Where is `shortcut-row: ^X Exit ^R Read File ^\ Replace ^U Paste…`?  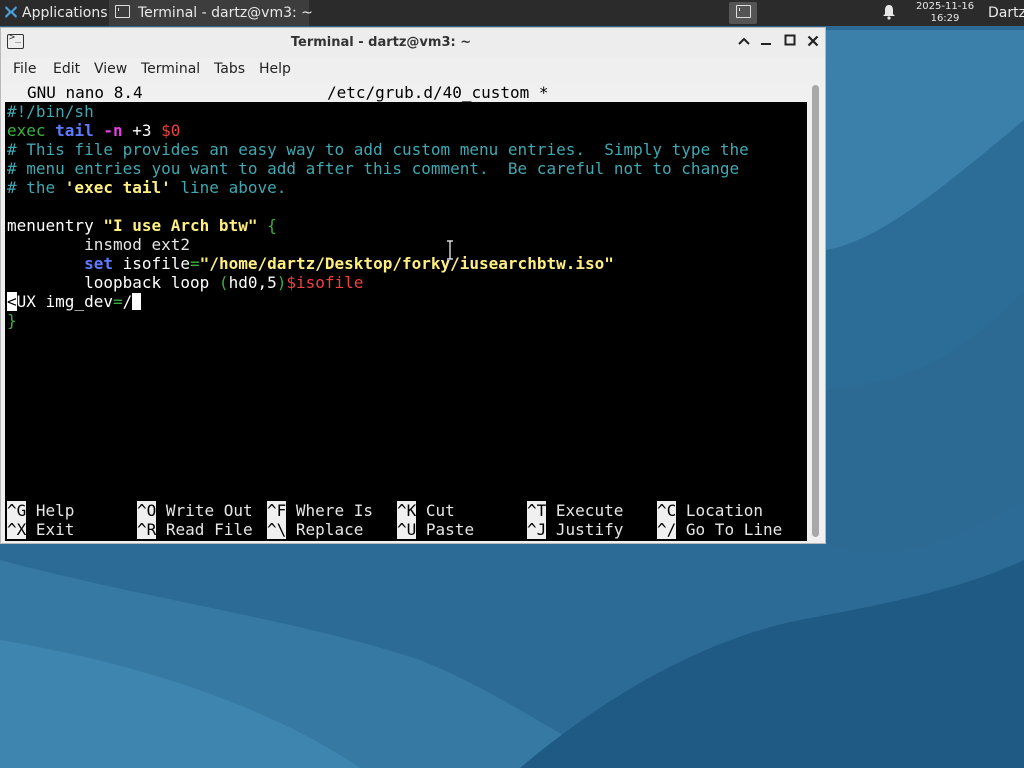
shortcut-row: ^X Exit ^R Read File ^\ Replace ^U Paste… is located at coordinates (406, 529).